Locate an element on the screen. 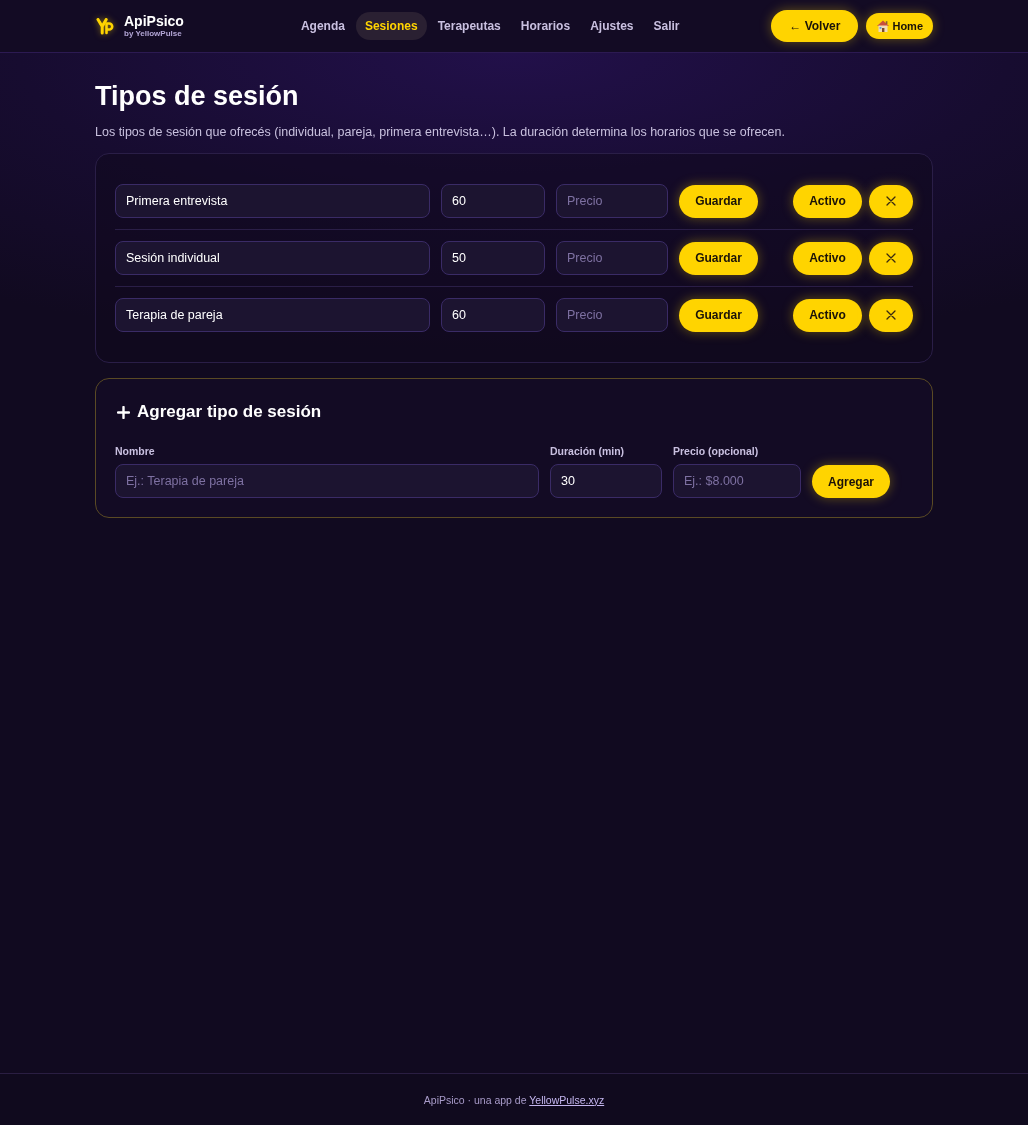 The height and width of the screenshot is (1125, 1028). back-button: ← Volver is located at coordinates (815, 26).